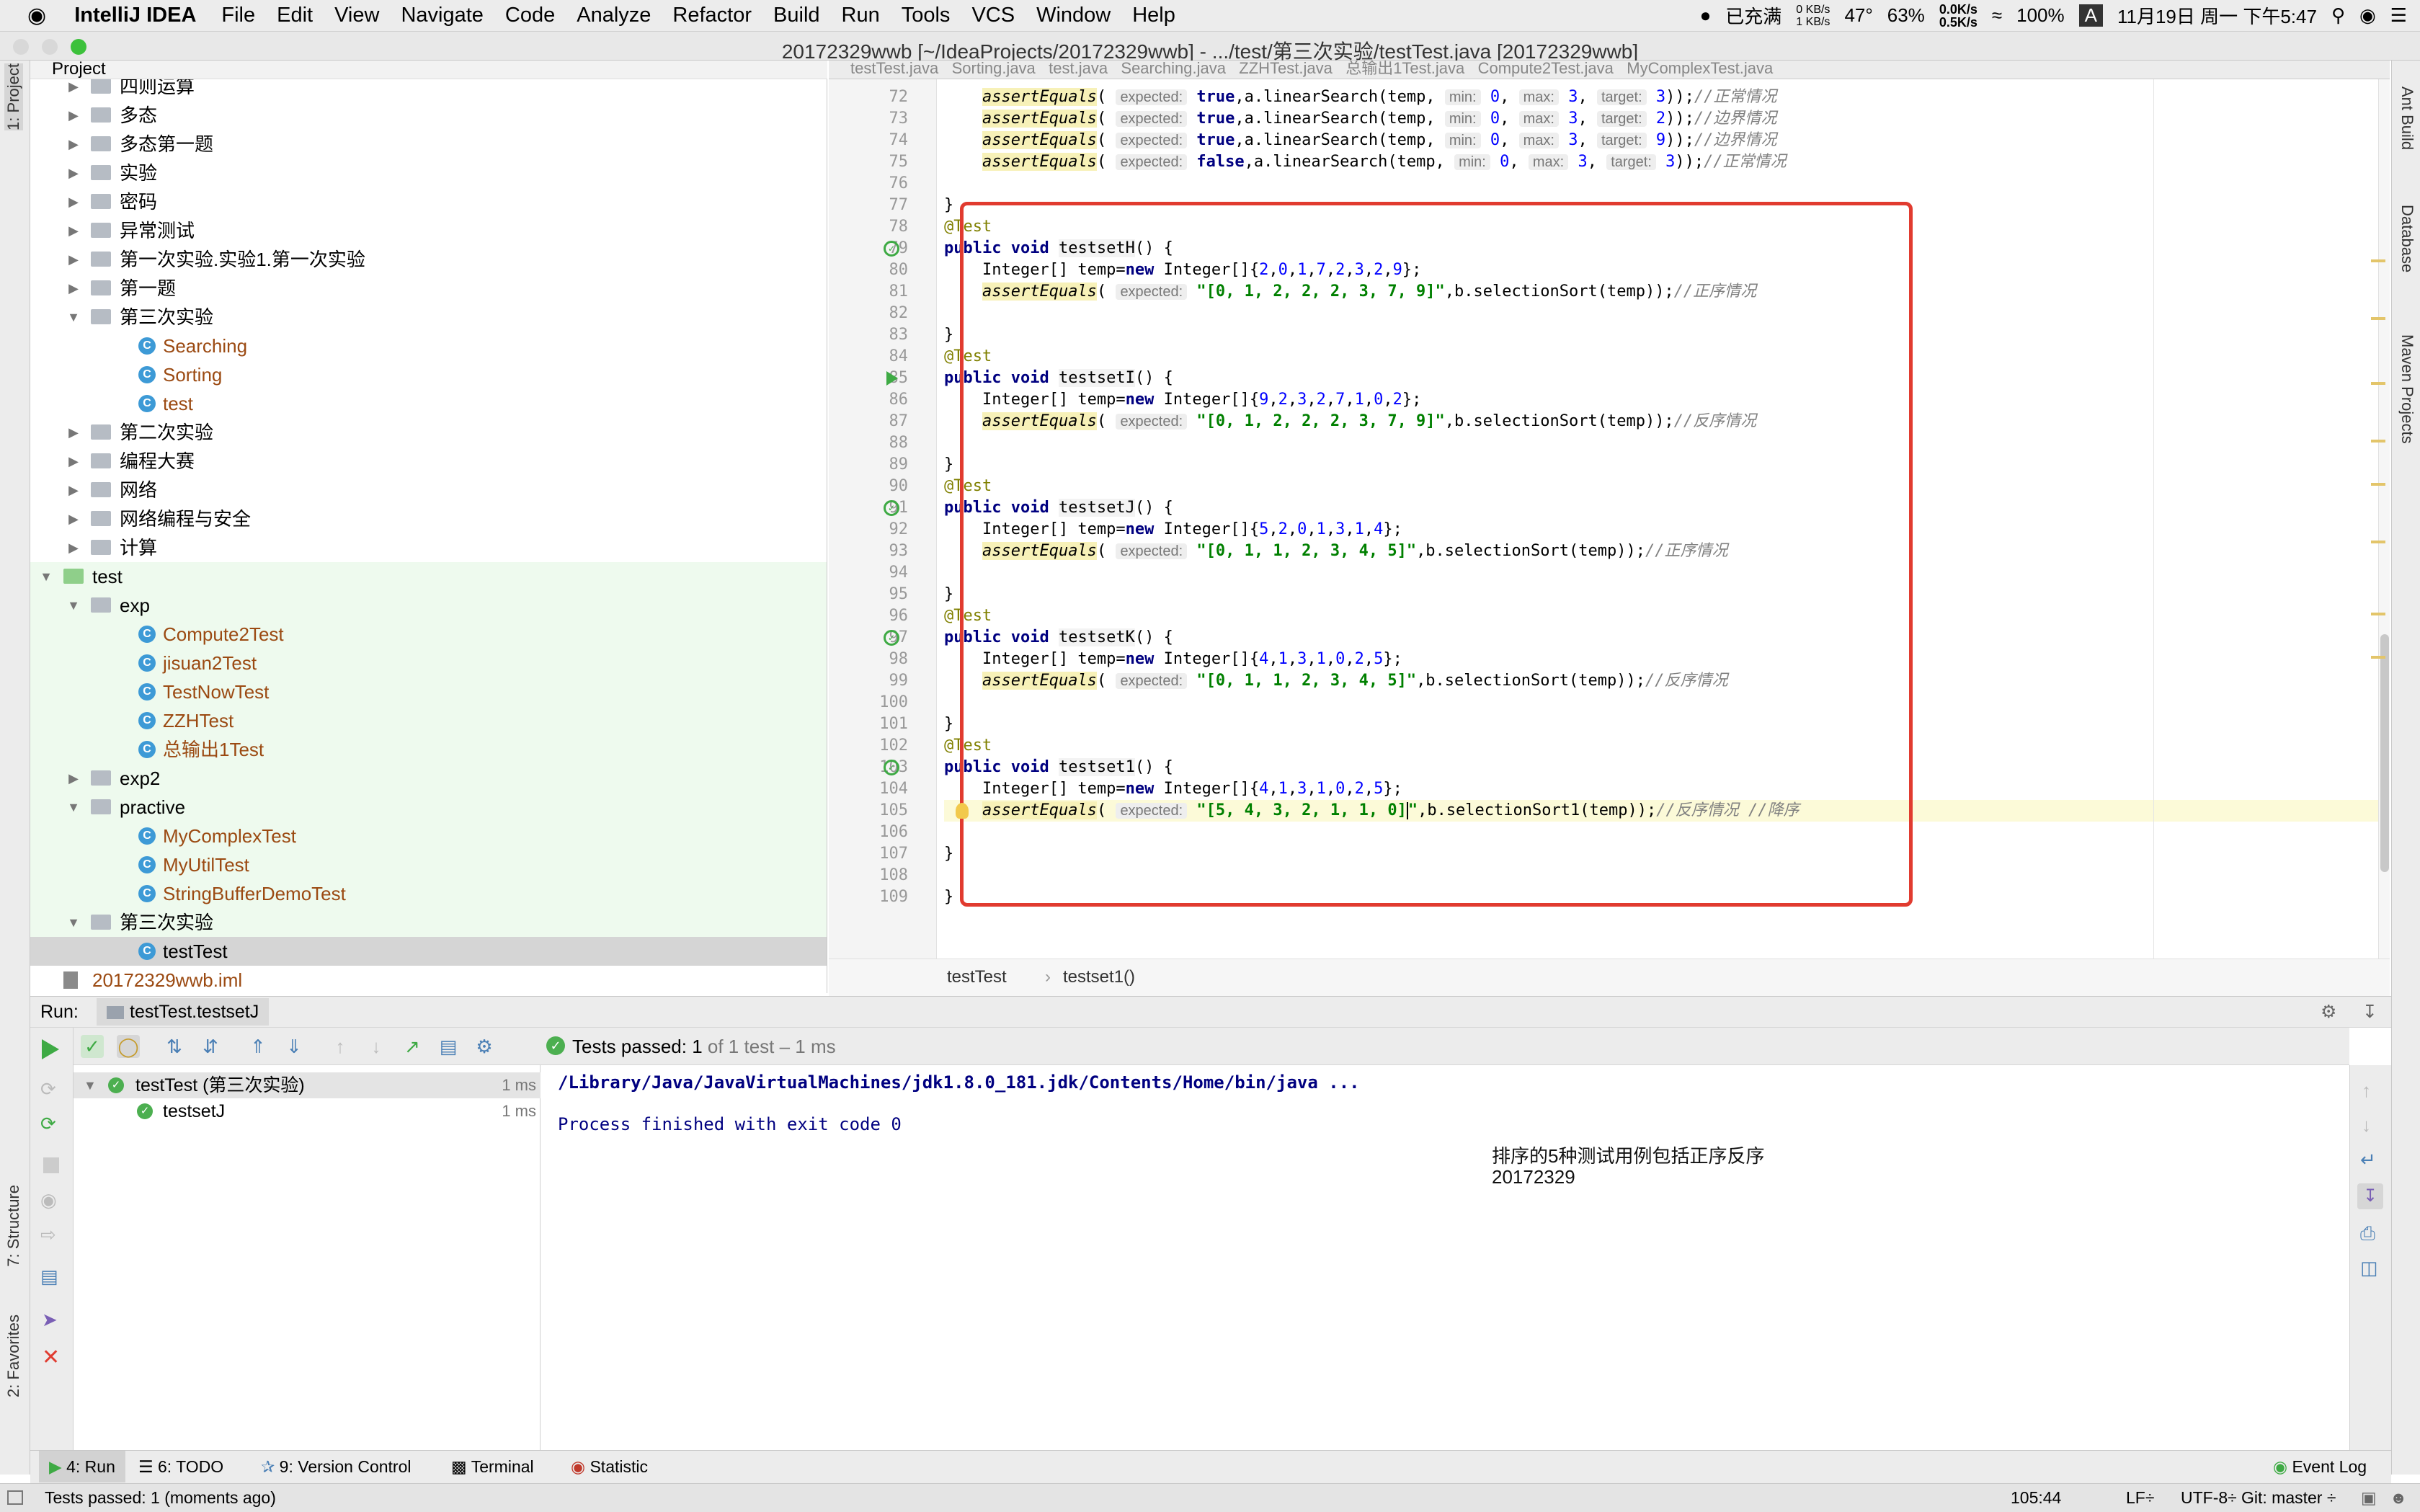 The width and height of the screenshot is (2420, 1512). I want to click on status-message: Tests passed: 1 (moments ago), so click(160, 1498).